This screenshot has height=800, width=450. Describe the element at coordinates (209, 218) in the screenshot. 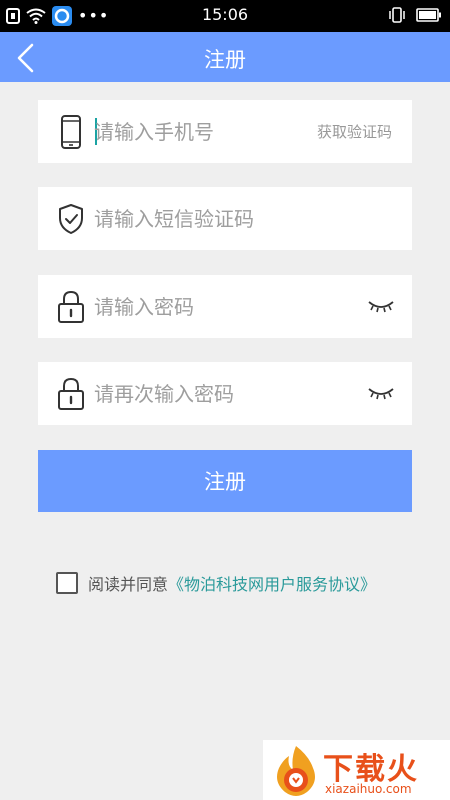

I see `sms-code-input` at that location.